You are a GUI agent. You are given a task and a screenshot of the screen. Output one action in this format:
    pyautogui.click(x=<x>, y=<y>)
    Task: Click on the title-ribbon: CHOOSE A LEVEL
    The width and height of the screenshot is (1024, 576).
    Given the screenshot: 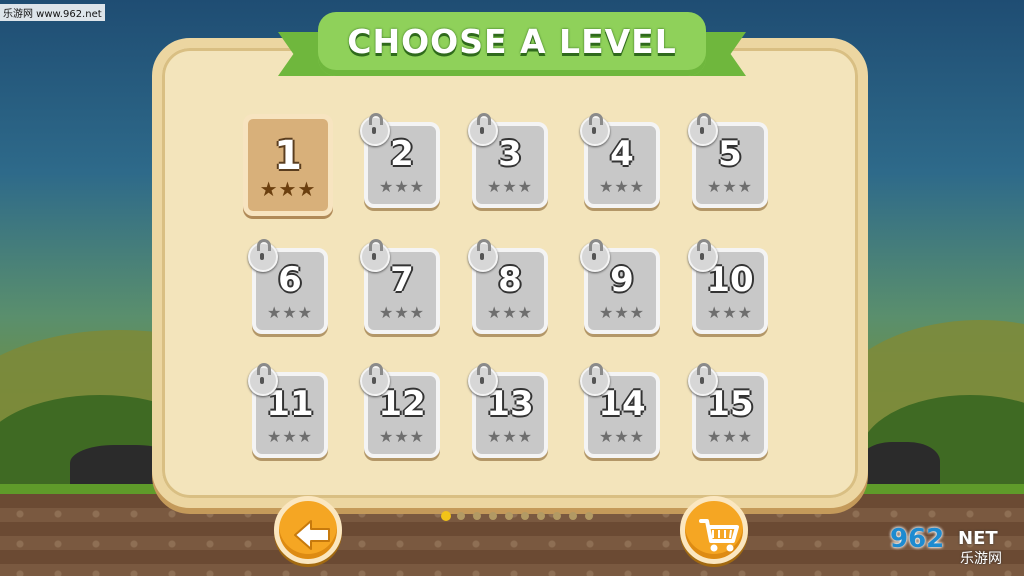 What is the action you would take?
    pyautogui.click(x=512, y=47)
    